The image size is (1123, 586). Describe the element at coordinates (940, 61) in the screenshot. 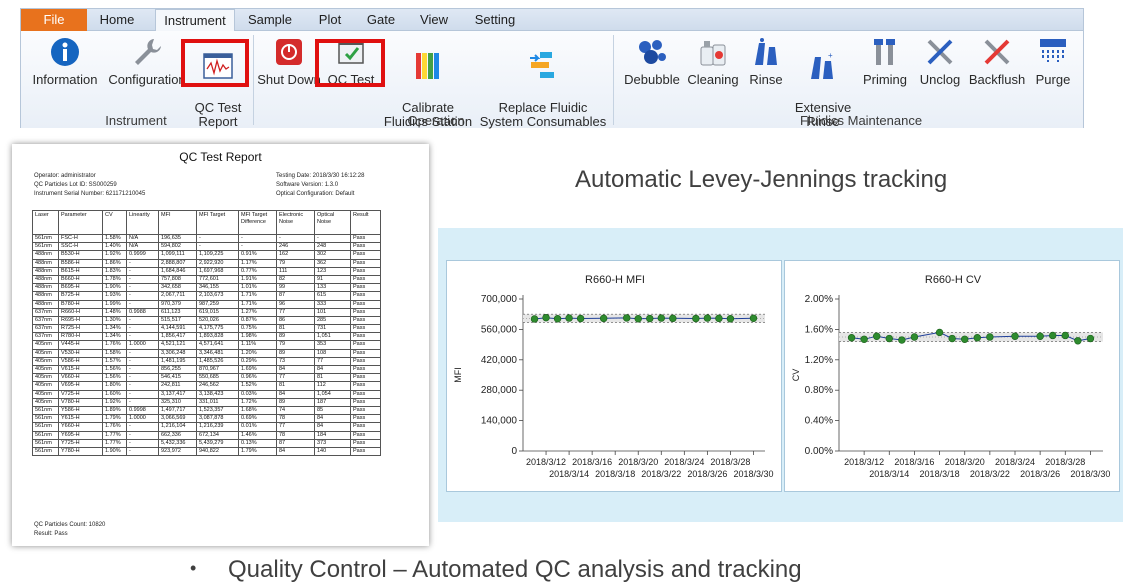

I see `unclog-button: Unclog` at that location.